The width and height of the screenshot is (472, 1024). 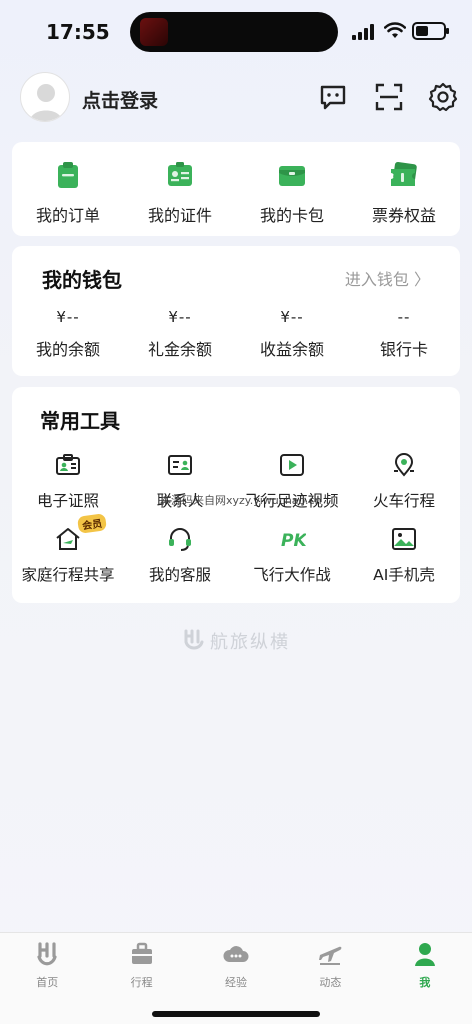 What do you see at coordinates (67, 349) in the screenshot?
I see `wallet-label: 我的余额` at bounding box center [67, 349].